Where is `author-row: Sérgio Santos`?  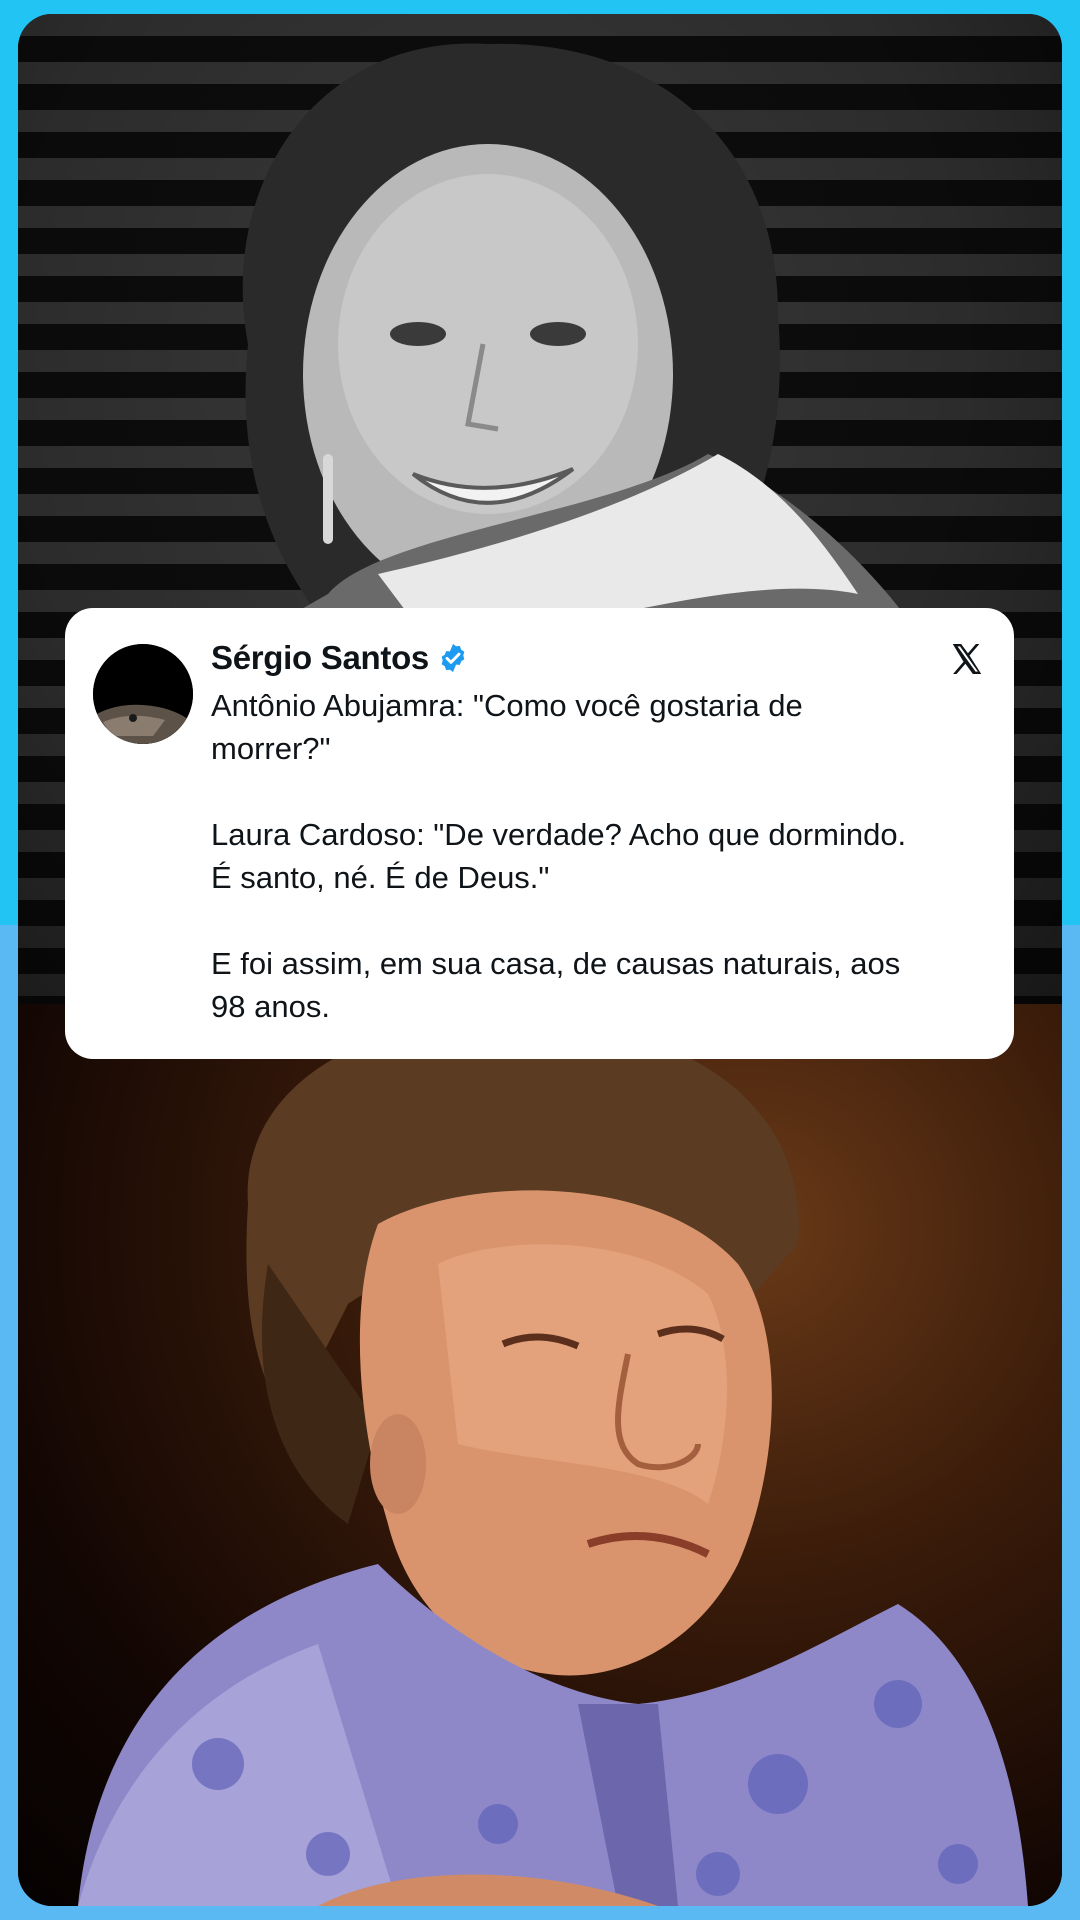
author-row: Sérgio Santos is located at coordinates (596, 658).